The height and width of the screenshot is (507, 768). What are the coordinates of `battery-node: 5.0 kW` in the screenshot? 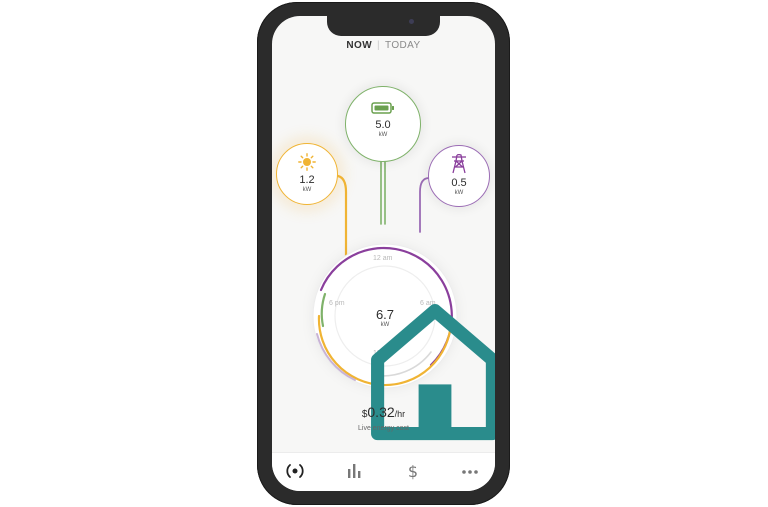 It's located at (383, 124).